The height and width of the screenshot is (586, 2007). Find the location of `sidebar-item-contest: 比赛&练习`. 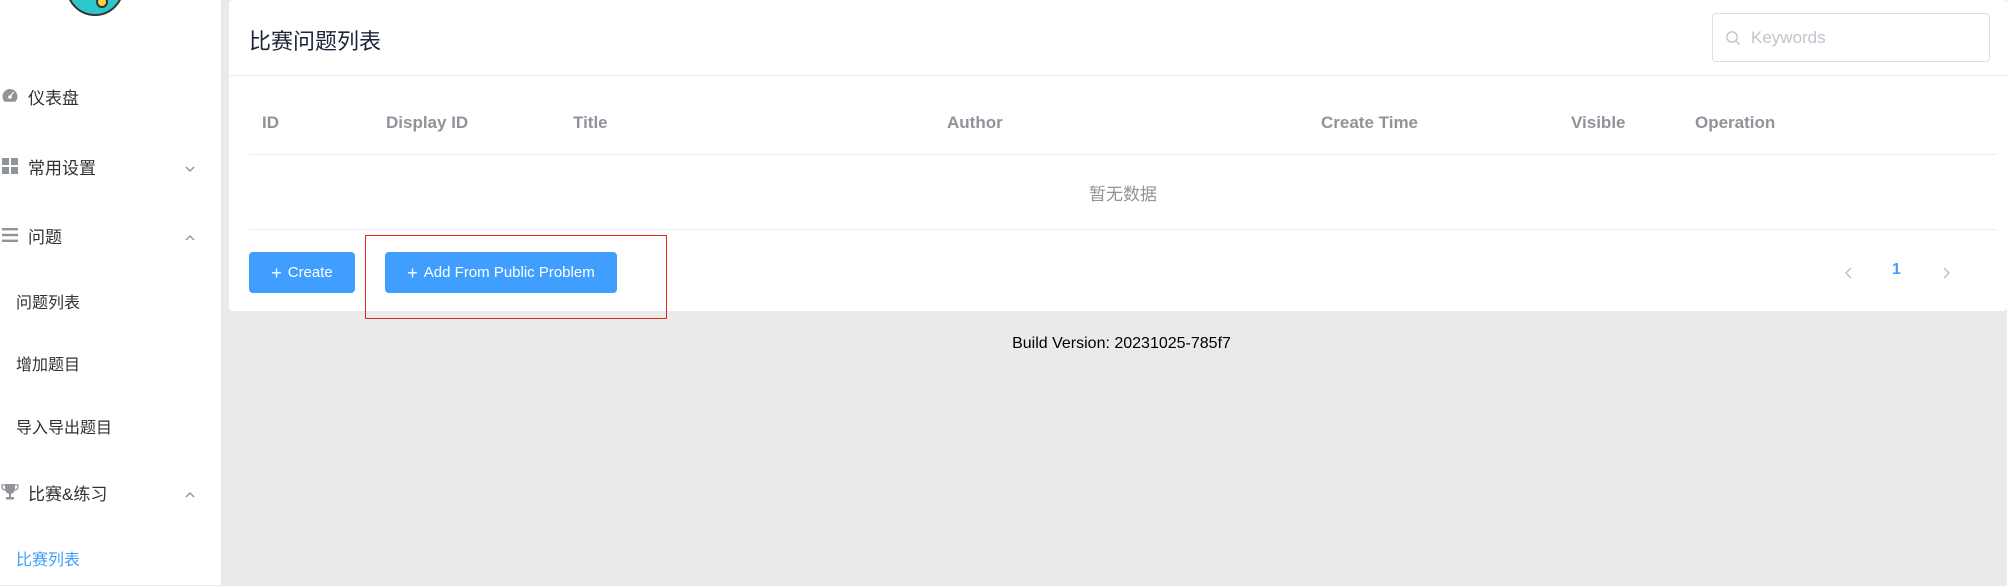

sidebar-item-contest: 比赛&练习 is located at coordinates (111, 492).